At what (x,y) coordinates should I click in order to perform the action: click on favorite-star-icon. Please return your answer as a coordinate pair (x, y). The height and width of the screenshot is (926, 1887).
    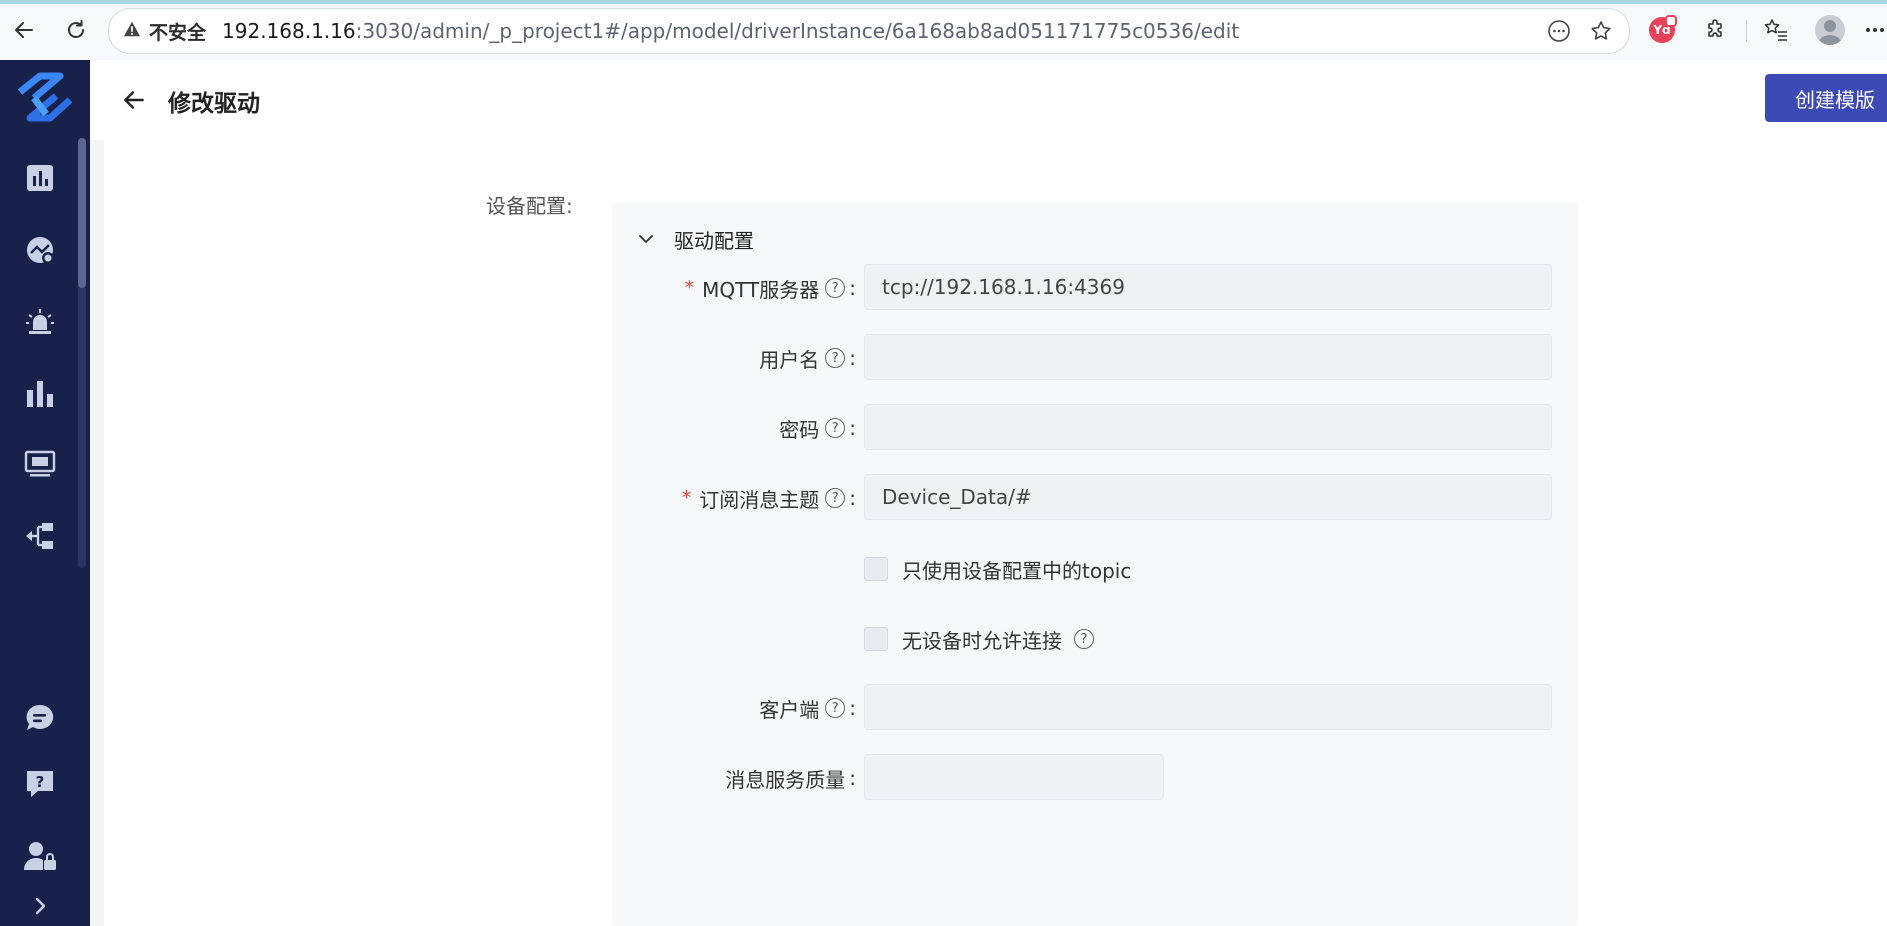
    Looking at the image, I should click on (1601, 31).